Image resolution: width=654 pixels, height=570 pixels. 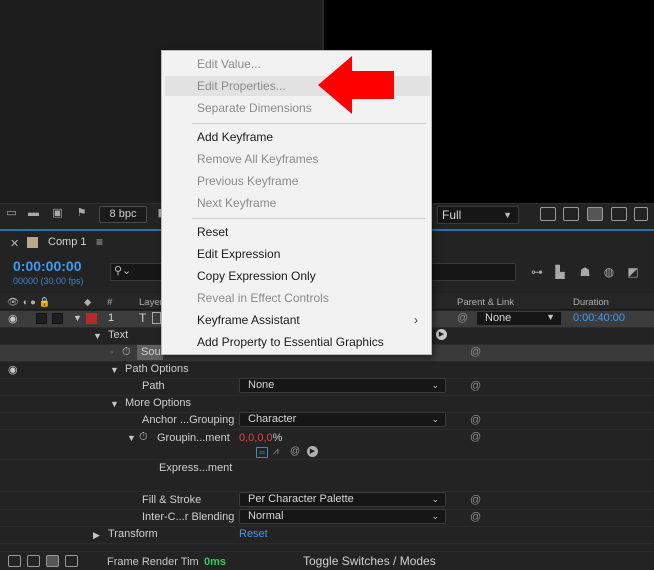 I want to click on draft-3d-icon: ▙, so click(x=560, y=272).